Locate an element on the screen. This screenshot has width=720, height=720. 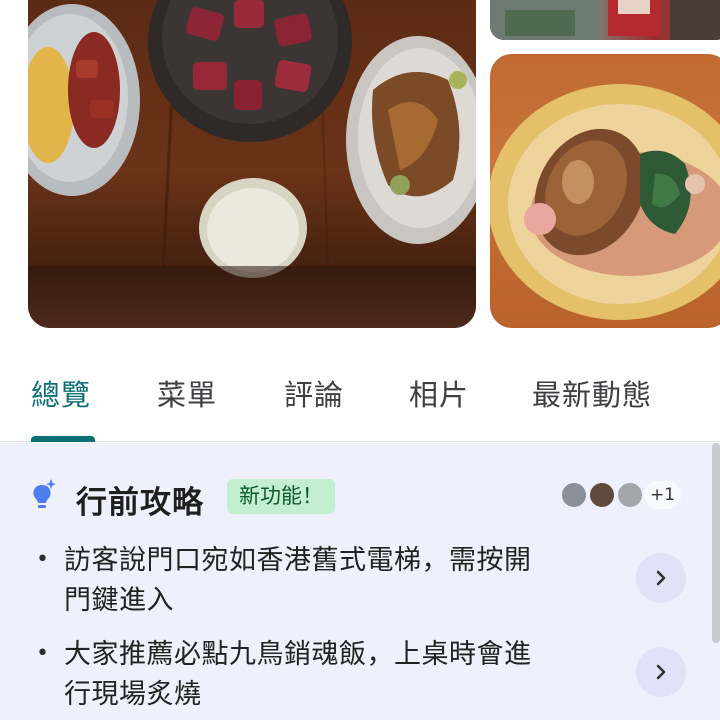
abalone-photo is located at coordinates (605, 191).